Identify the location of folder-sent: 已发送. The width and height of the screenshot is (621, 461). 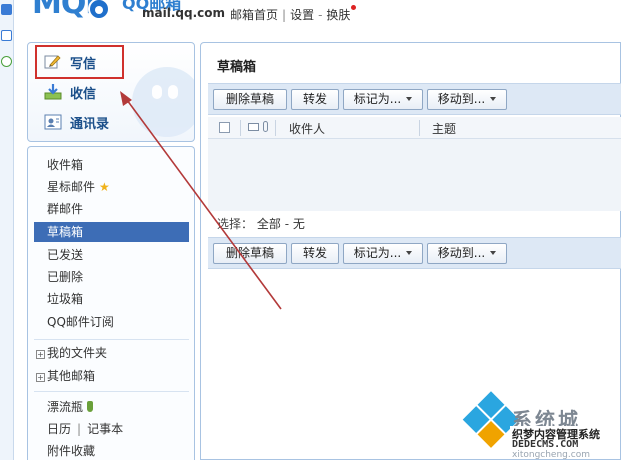
(111, 255).